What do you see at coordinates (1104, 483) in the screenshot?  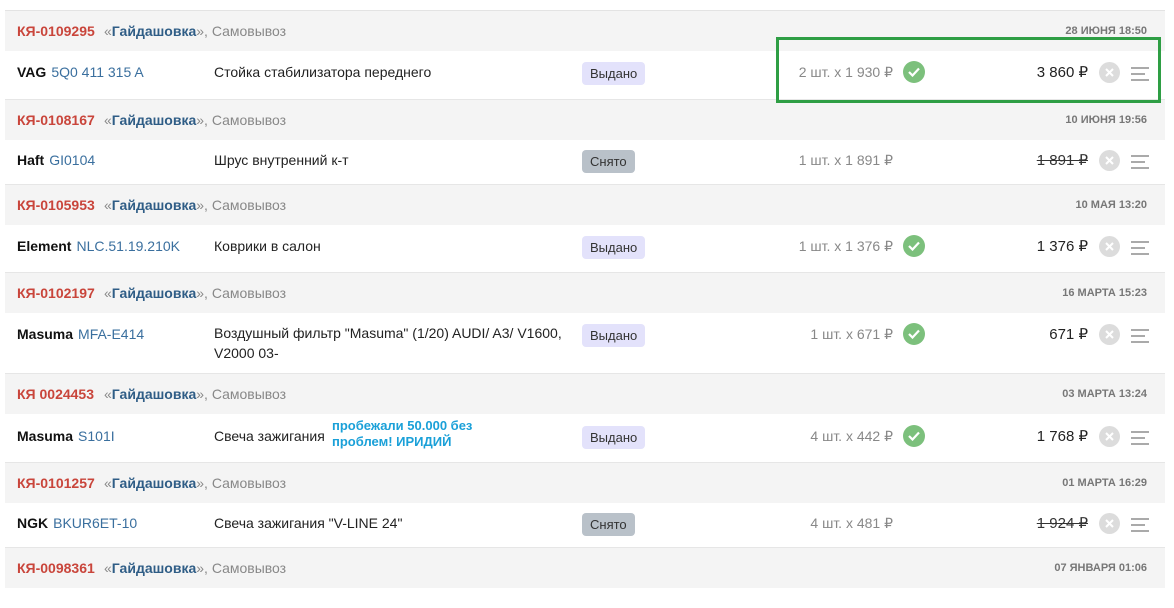 I see `order-date: 01 МАРТА 16:29` at bounding box center [1104, 483].